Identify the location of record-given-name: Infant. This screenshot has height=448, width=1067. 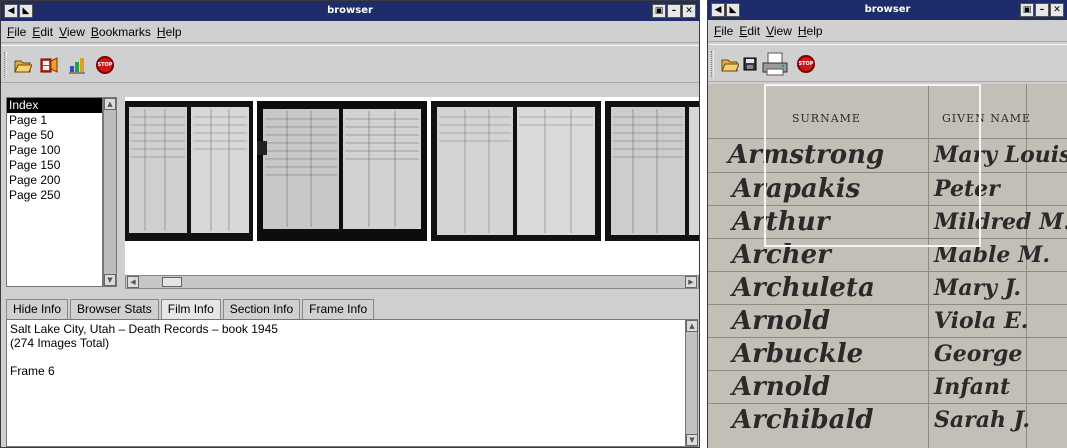
(972, 387).